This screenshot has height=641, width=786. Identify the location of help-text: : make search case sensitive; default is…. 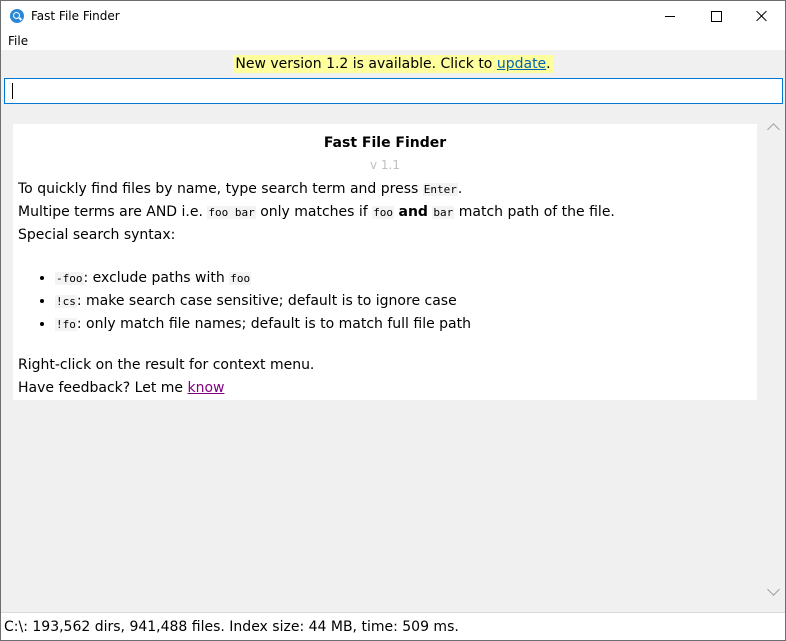
(266, 301).